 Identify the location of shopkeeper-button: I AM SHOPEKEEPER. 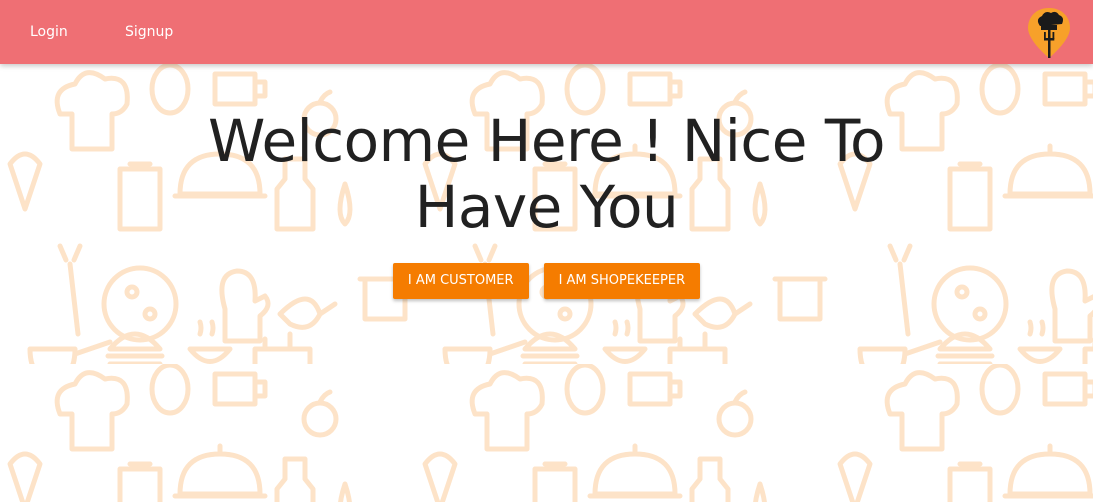
(622, 281).